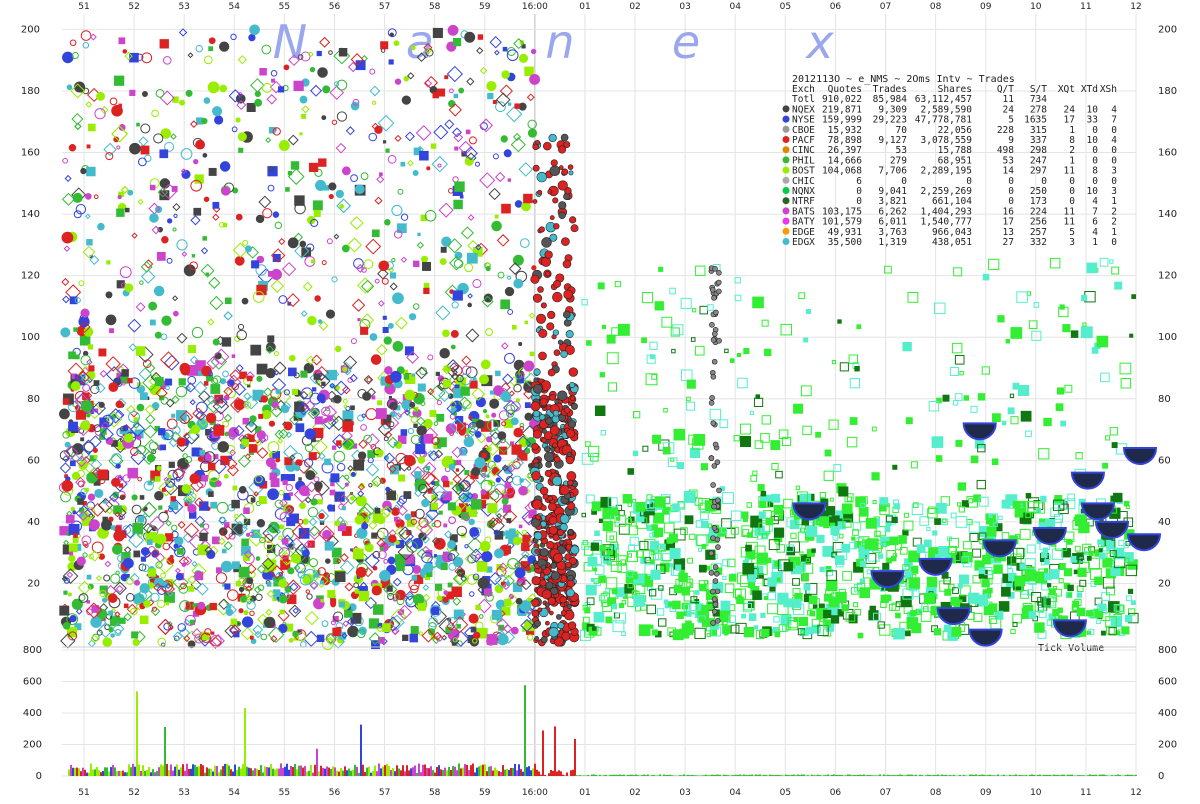 The height and width of the screenshot is (804, 1200). I want to click on cboe-streak-mark, so click(711, 402).